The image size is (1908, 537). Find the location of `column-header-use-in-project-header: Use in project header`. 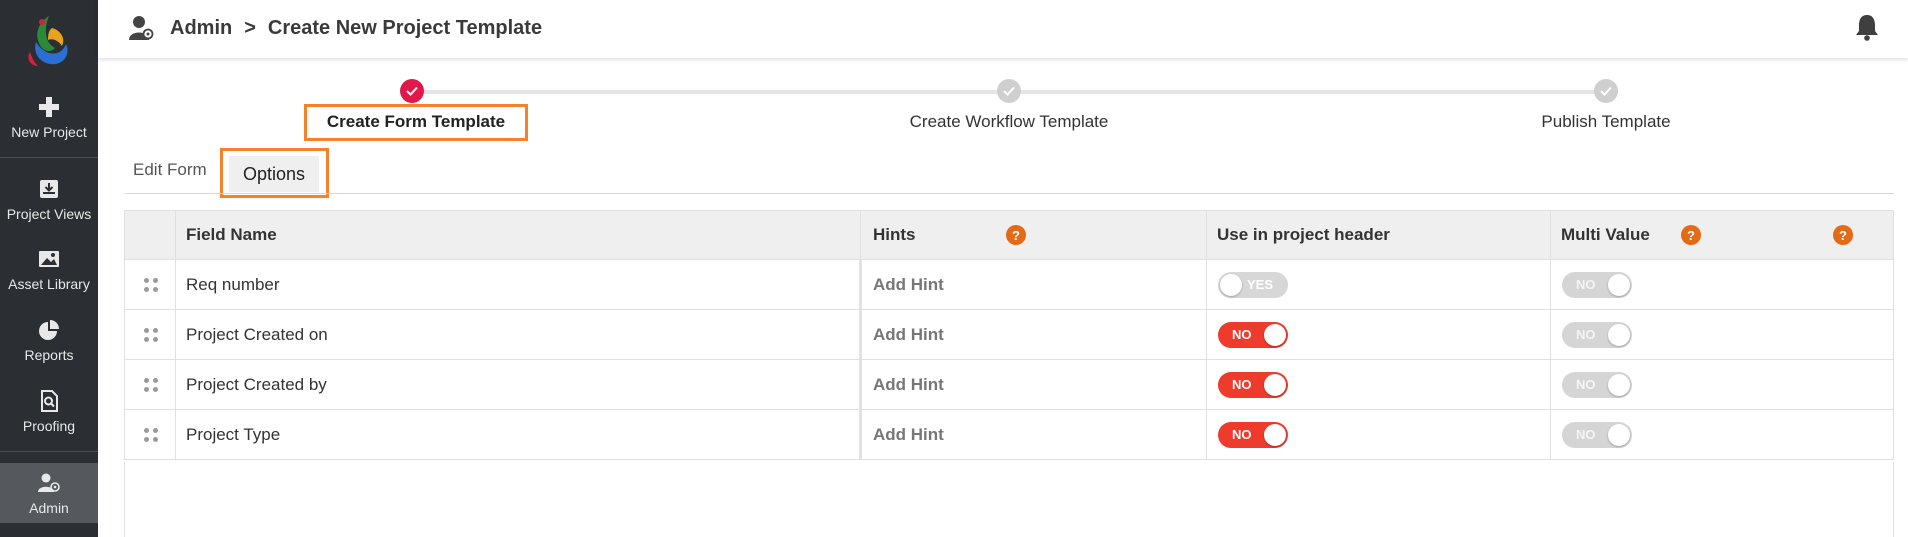

column-header-use-in-project-header: Use in project header is located at coordinates (1303, 234).